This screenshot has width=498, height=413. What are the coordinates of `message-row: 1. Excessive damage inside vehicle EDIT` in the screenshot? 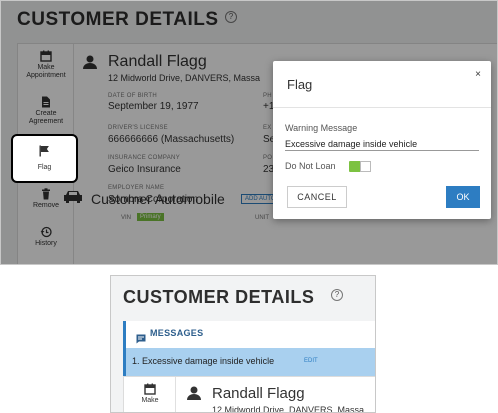 It's located at (250, 362).